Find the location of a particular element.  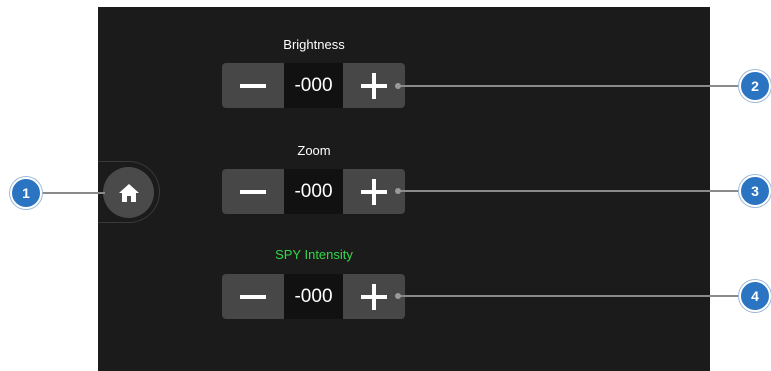

callout-badge-3: 3 is located at coordinates (755, 191).